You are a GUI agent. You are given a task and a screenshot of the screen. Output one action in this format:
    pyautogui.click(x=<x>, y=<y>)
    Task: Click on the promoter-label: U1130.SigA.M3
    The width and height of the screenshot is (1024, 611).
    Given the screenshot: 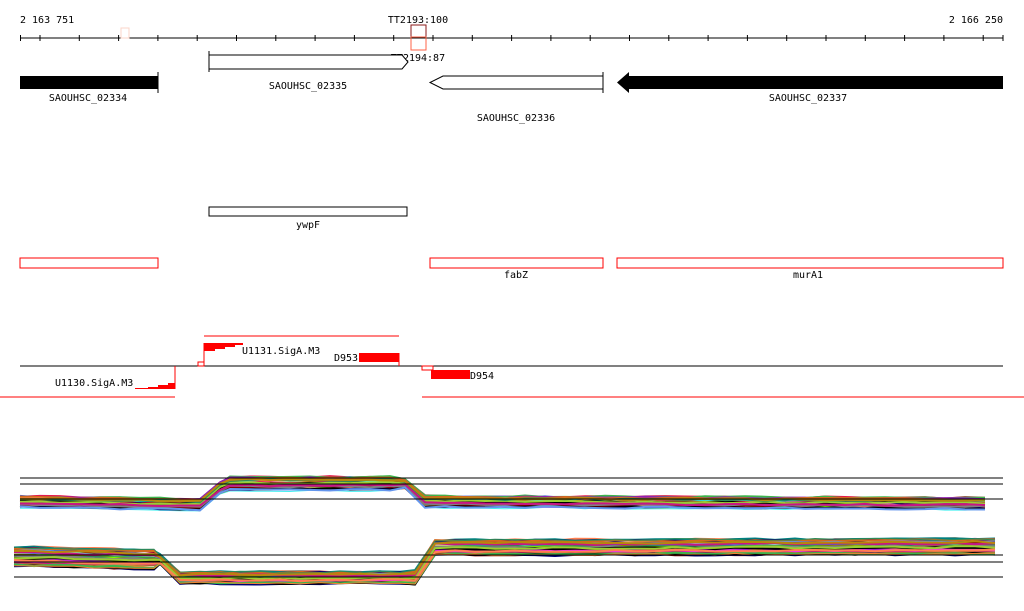 What is the action you would take?
    pyautogui.click(x=94, y=383)
    